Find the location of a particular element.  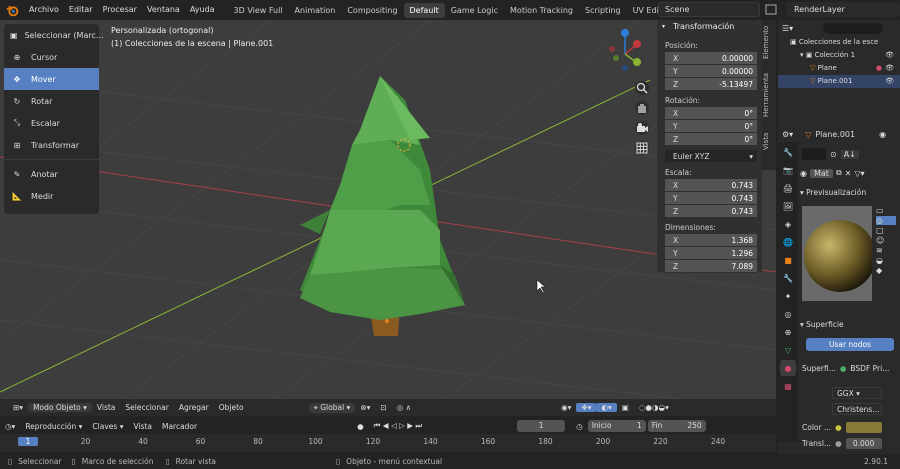

world-tab-icon: 🌐 is located at coordinates (788, 242).